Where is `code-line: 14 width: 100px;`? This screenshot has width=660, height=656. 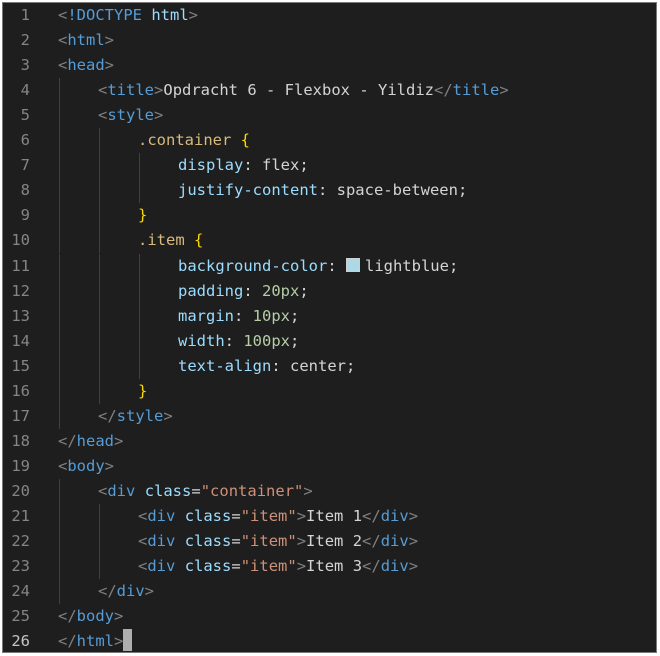 code-line: 14 width: 100px; is located at coordinates (329, 341).